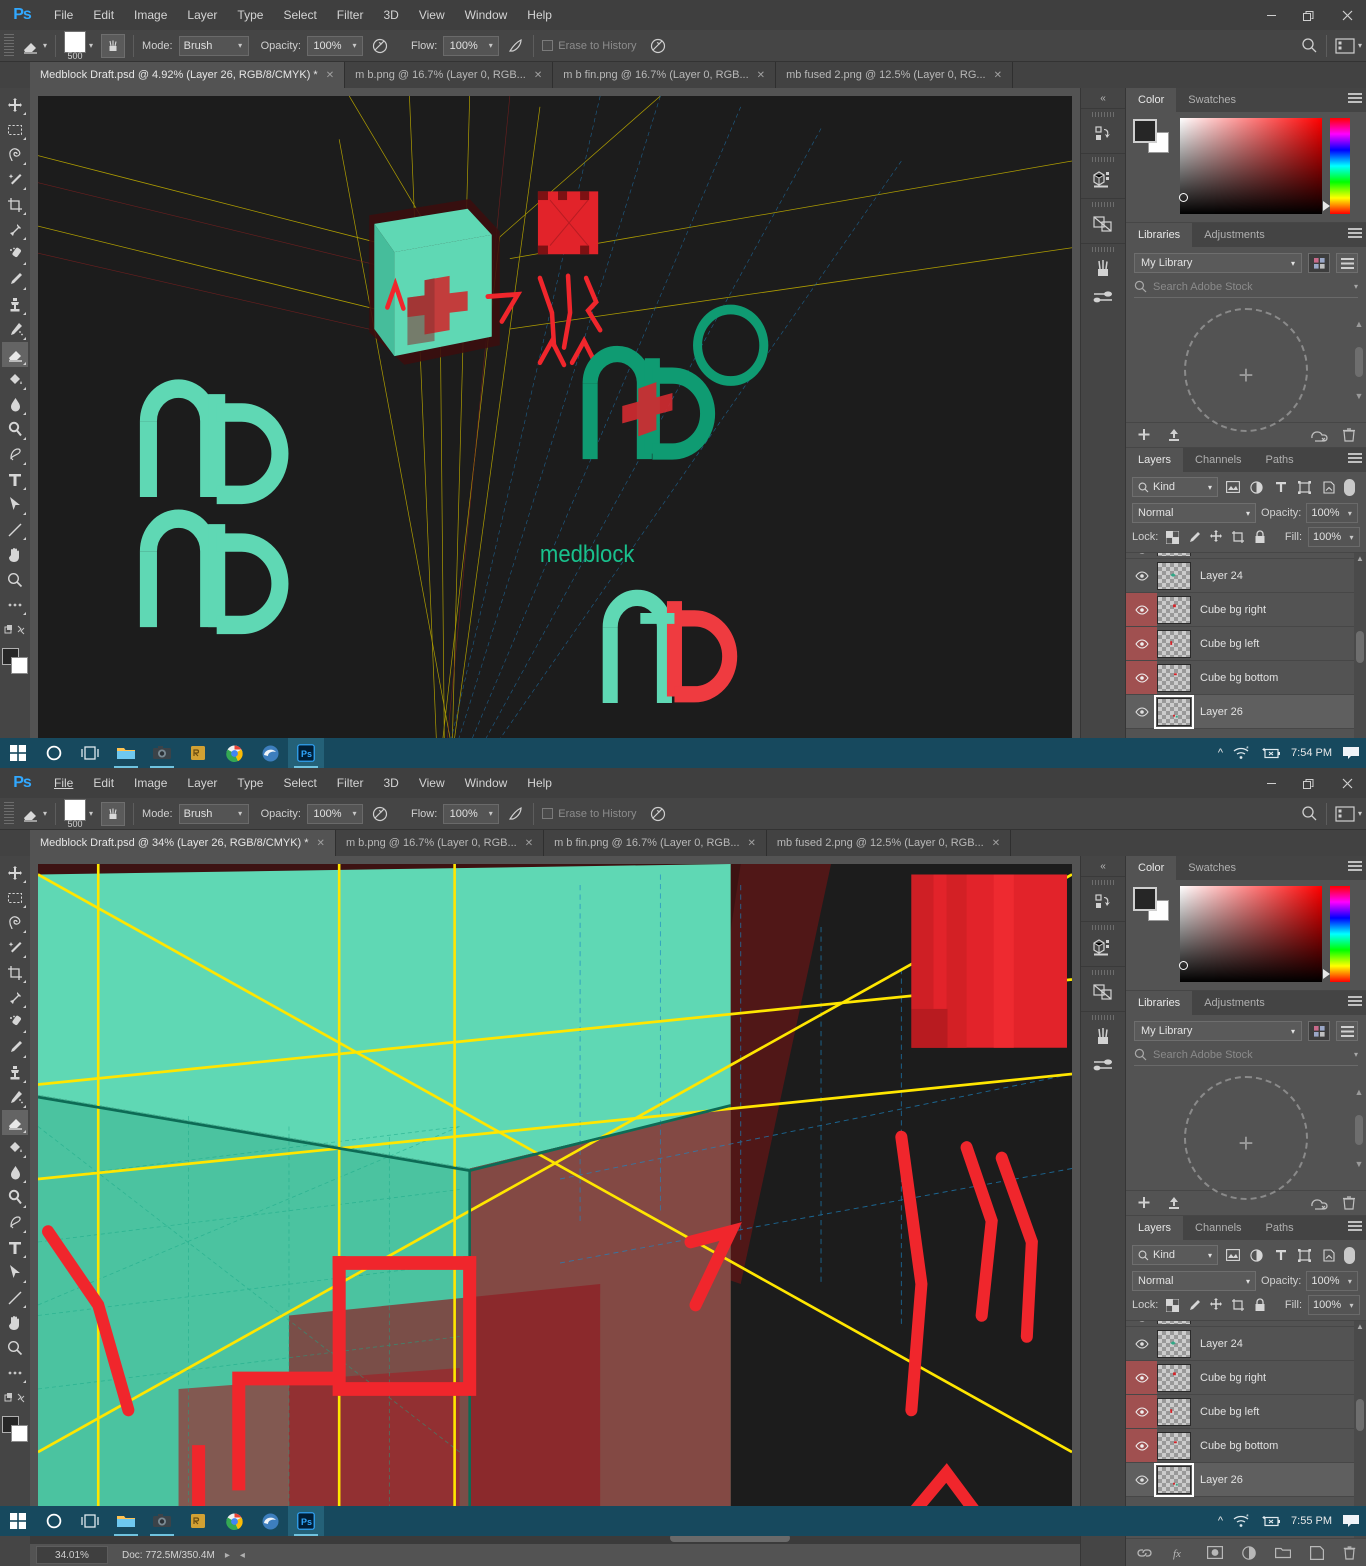 Image resolution: width=1366 pixels, height=1566 pixels. What do you see at coordinates (15, 997) in the screenshot?
I see `eyedropper-tool` at bounding box center [15, 997].